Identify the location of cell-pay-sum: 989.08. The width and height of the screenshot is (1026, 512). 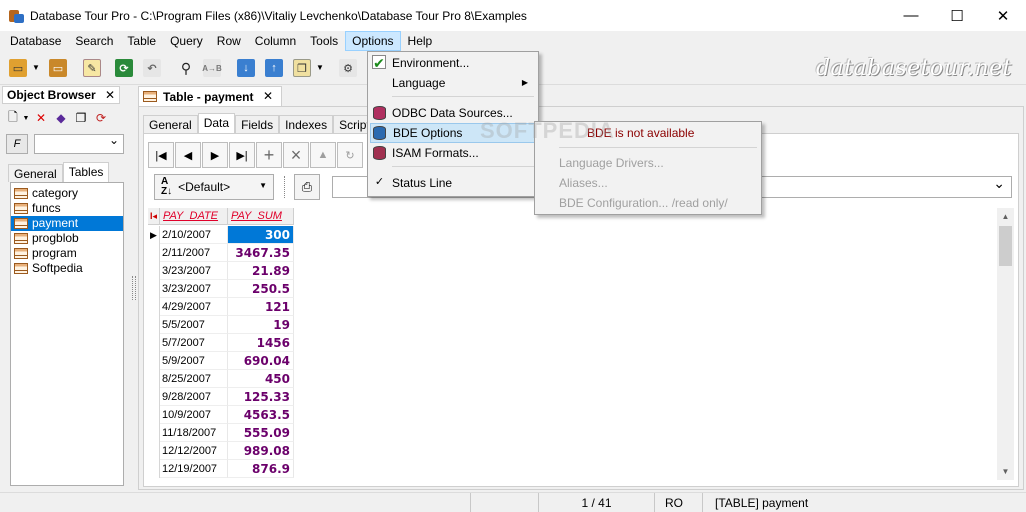
(261, 451).